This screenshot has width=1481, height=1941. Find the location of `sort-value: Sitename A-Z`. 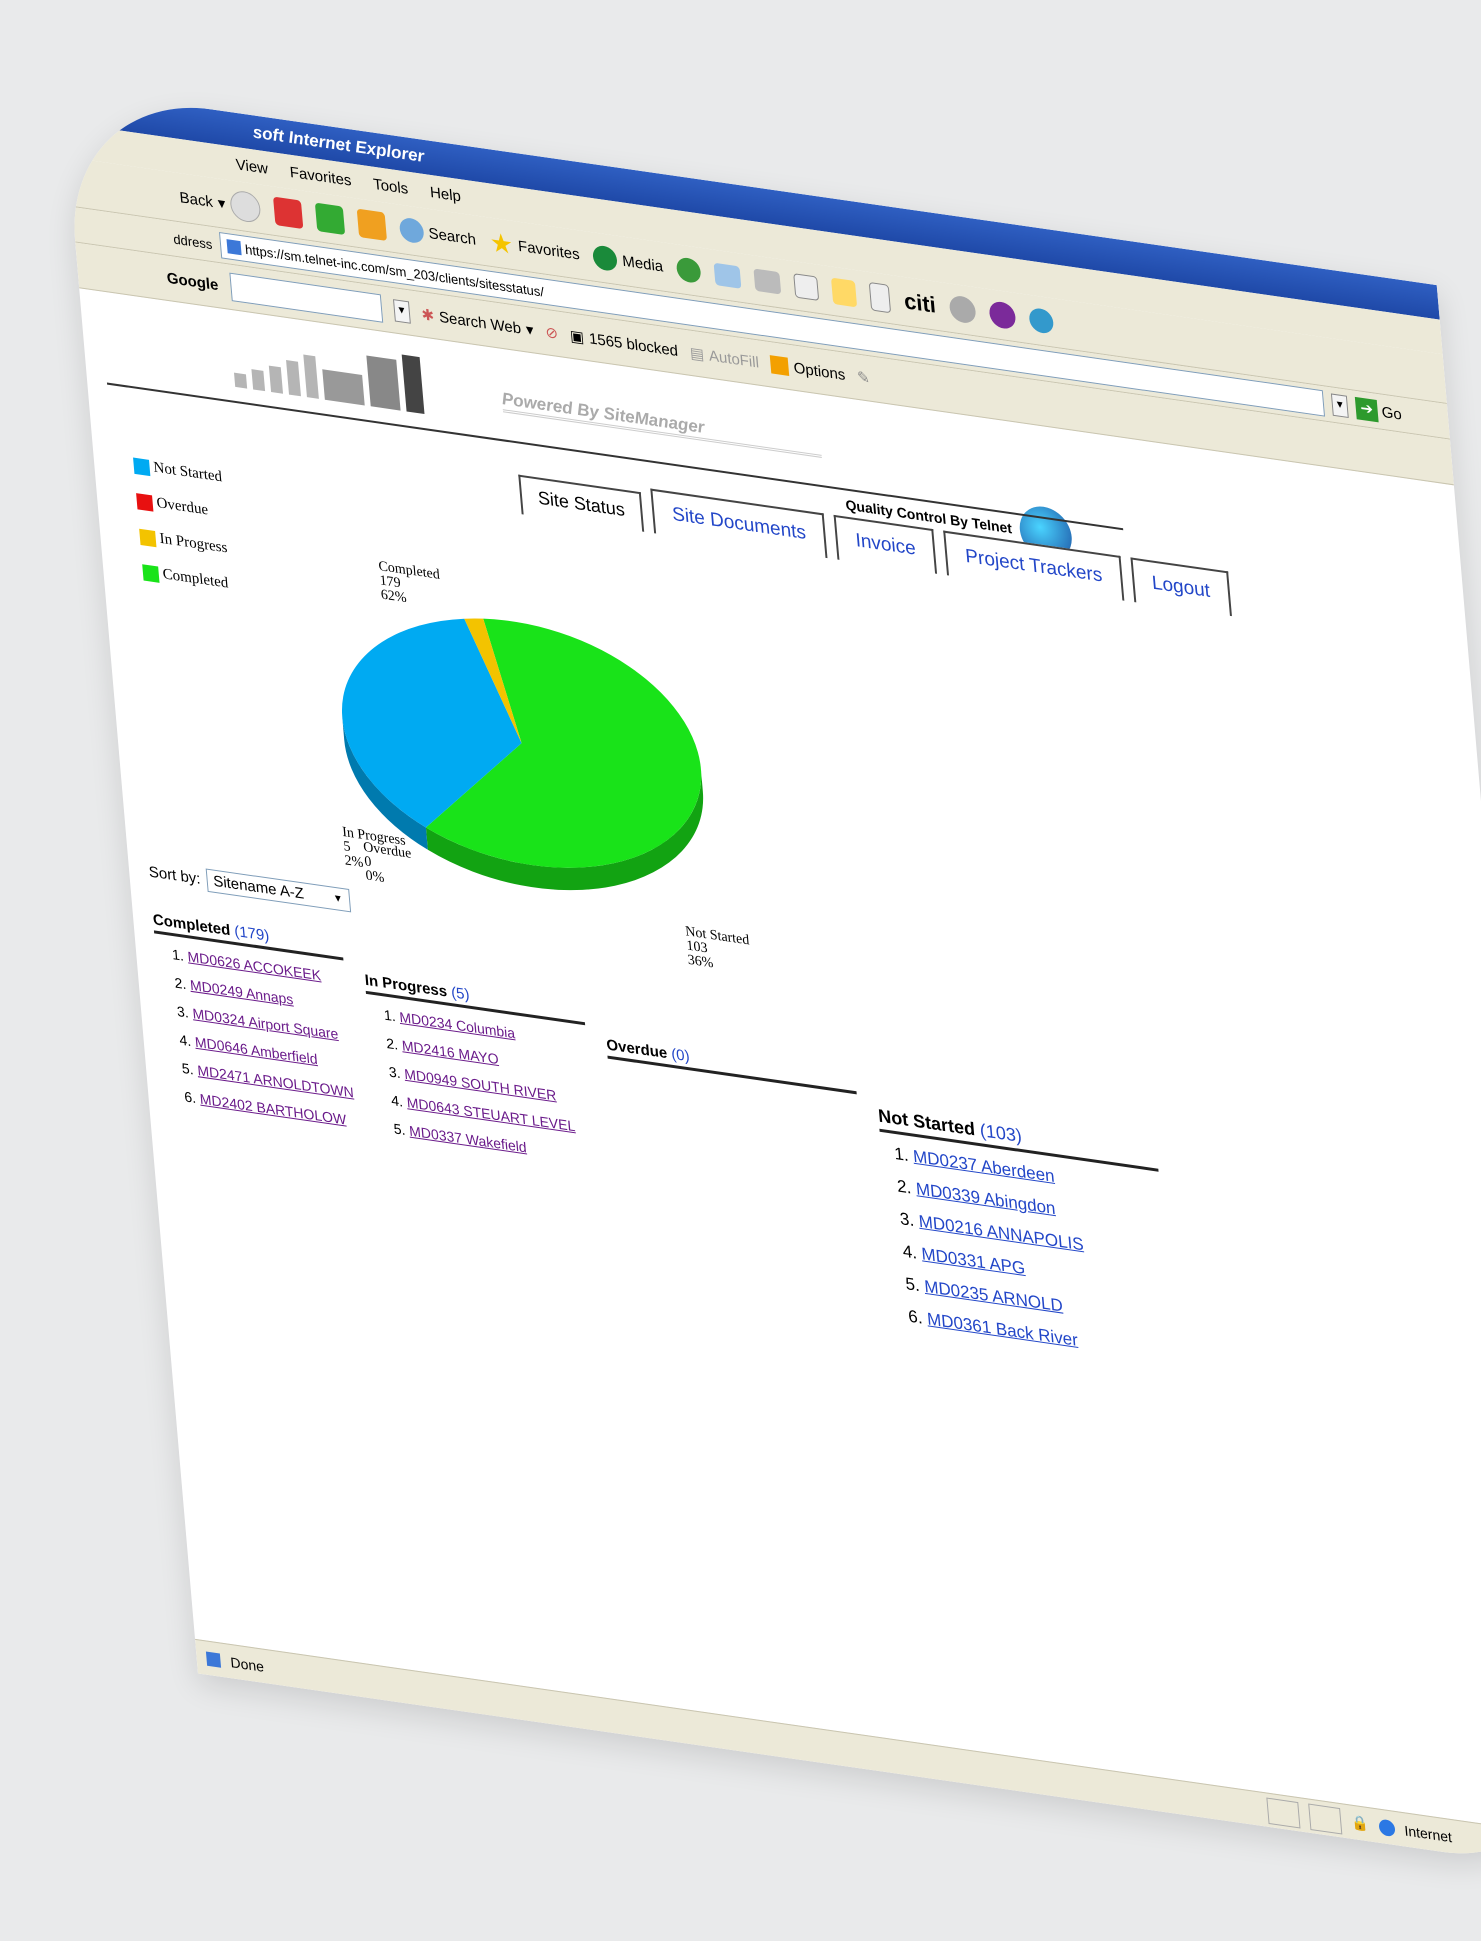

sort-value: Sitename A-Z is located at coordinates (258, 887).